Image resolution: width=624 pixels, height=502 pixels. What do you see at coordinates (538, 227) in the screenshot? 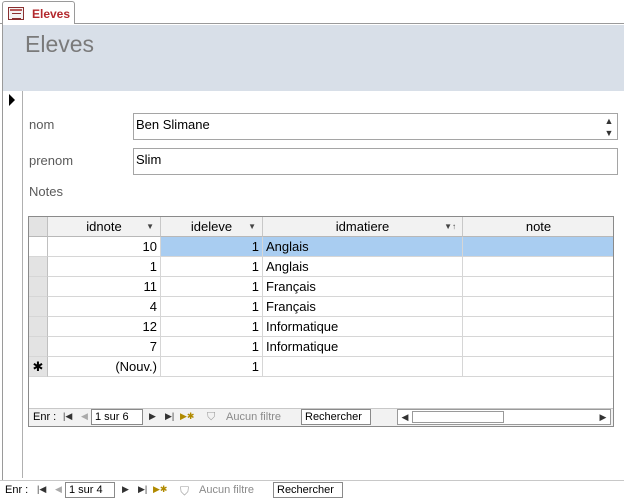
I see `col-note: note` at bounding box center [538, 227].